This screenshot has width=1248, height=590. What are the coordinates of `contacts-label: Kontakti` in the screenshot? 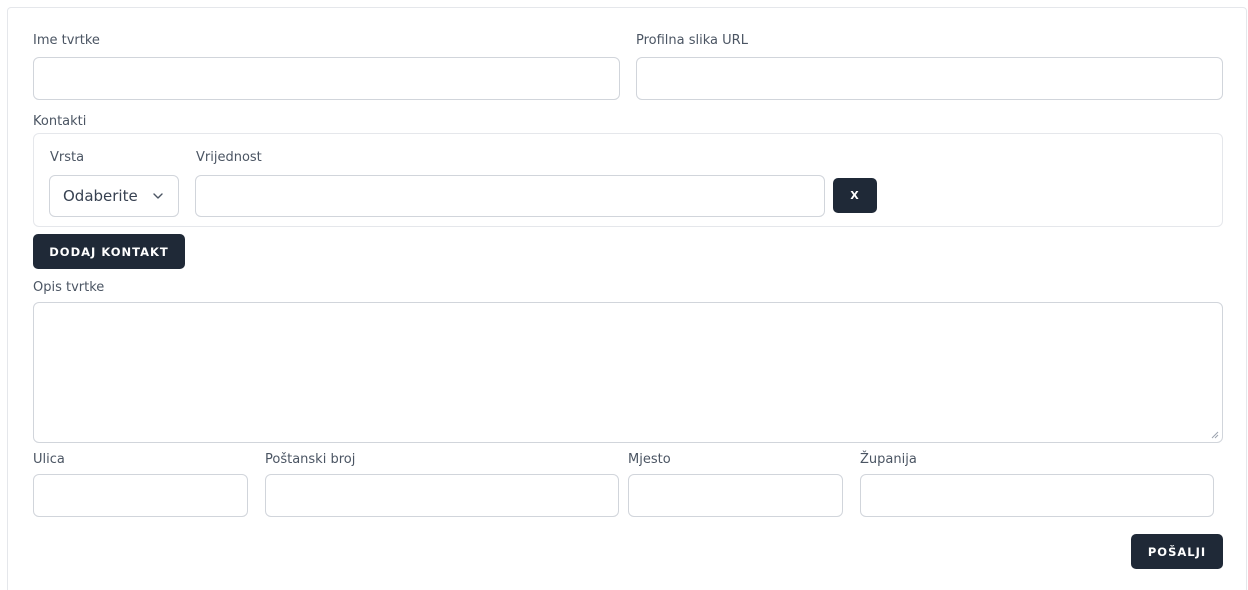 It's located at (60, 121).